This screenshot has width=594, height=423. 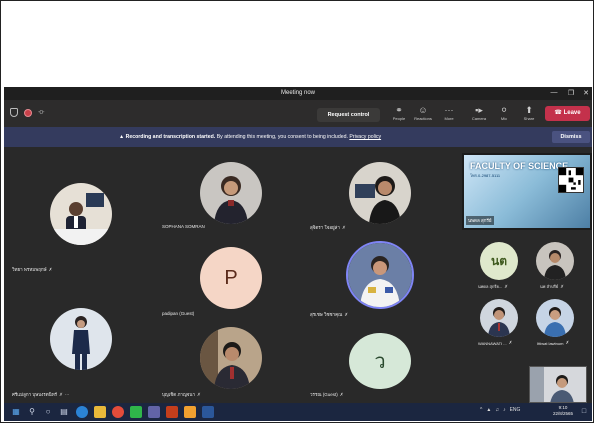 What do you see at coordinates (485, 175) in the screenshot?
I see `shared-subtitle: โทร.0-2987-5111` at bounding box center [485, 175].